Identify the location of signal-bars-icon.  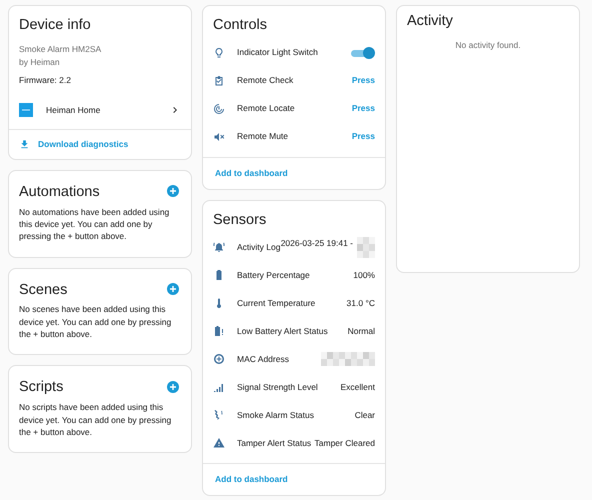
(219, 387).